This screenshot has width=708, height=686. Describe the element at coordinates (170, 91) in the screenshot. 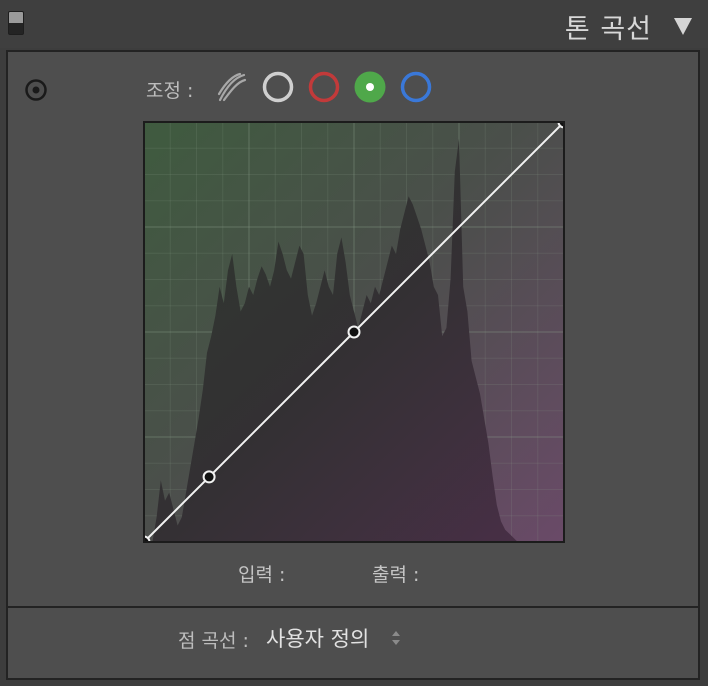

I see `adjust-label: 조정 :` at that location.